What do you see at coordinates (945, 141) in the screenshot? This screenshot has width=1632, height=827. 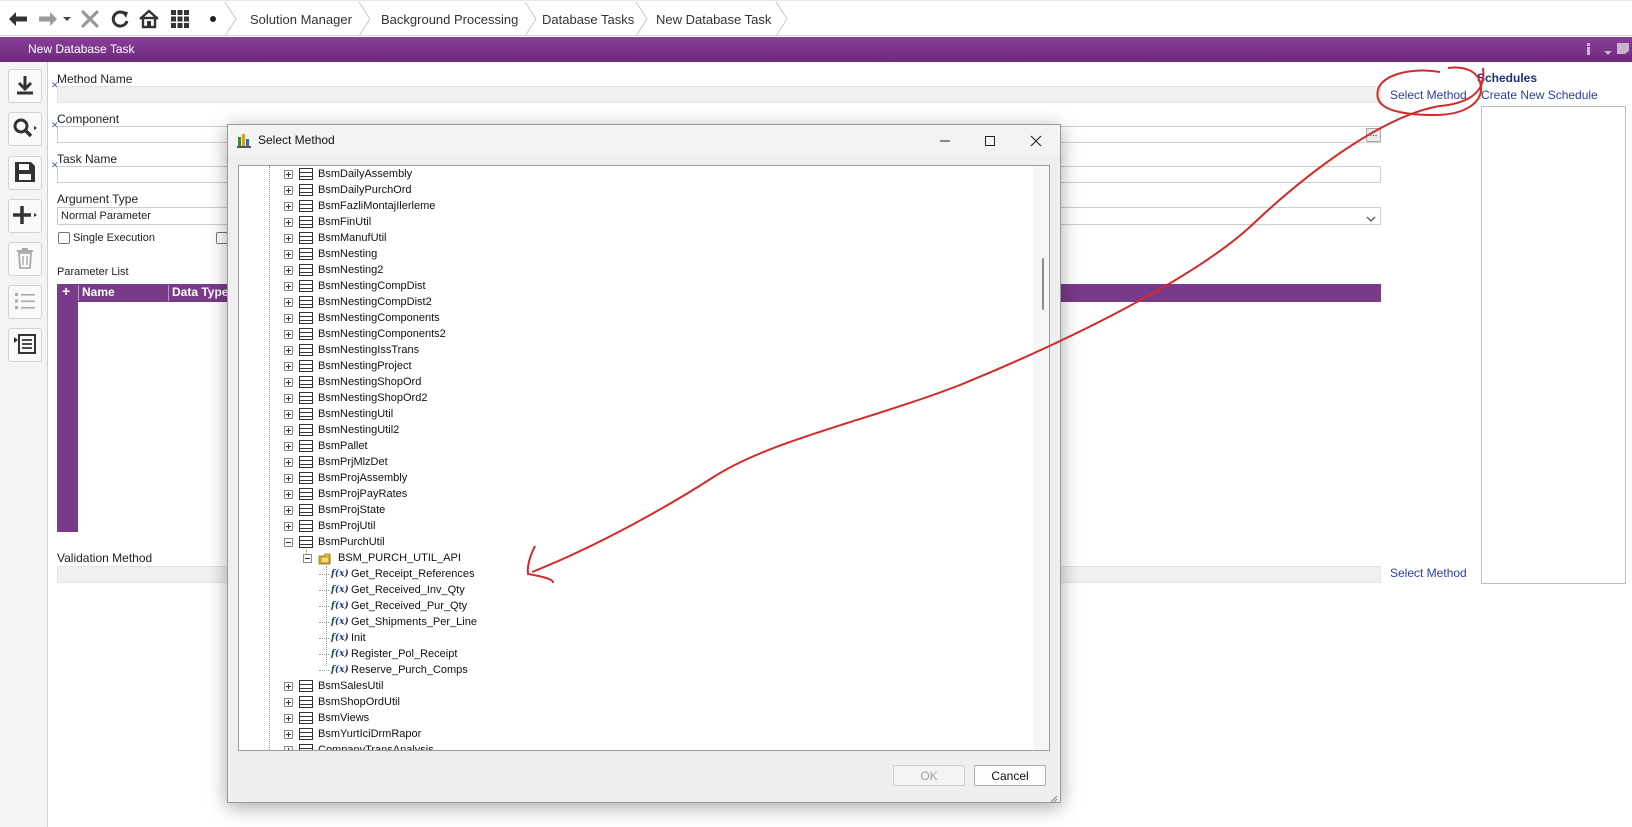 I see `minimize-icon` at bounding box center [945, 141].